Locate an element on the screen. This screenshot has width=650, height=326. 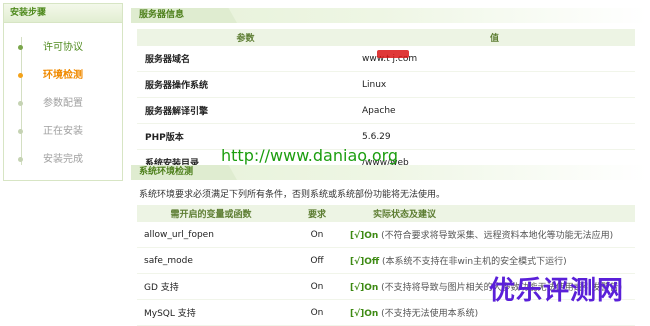
param-name: 服务器解译引擎 is located at coordinates (245, 110).